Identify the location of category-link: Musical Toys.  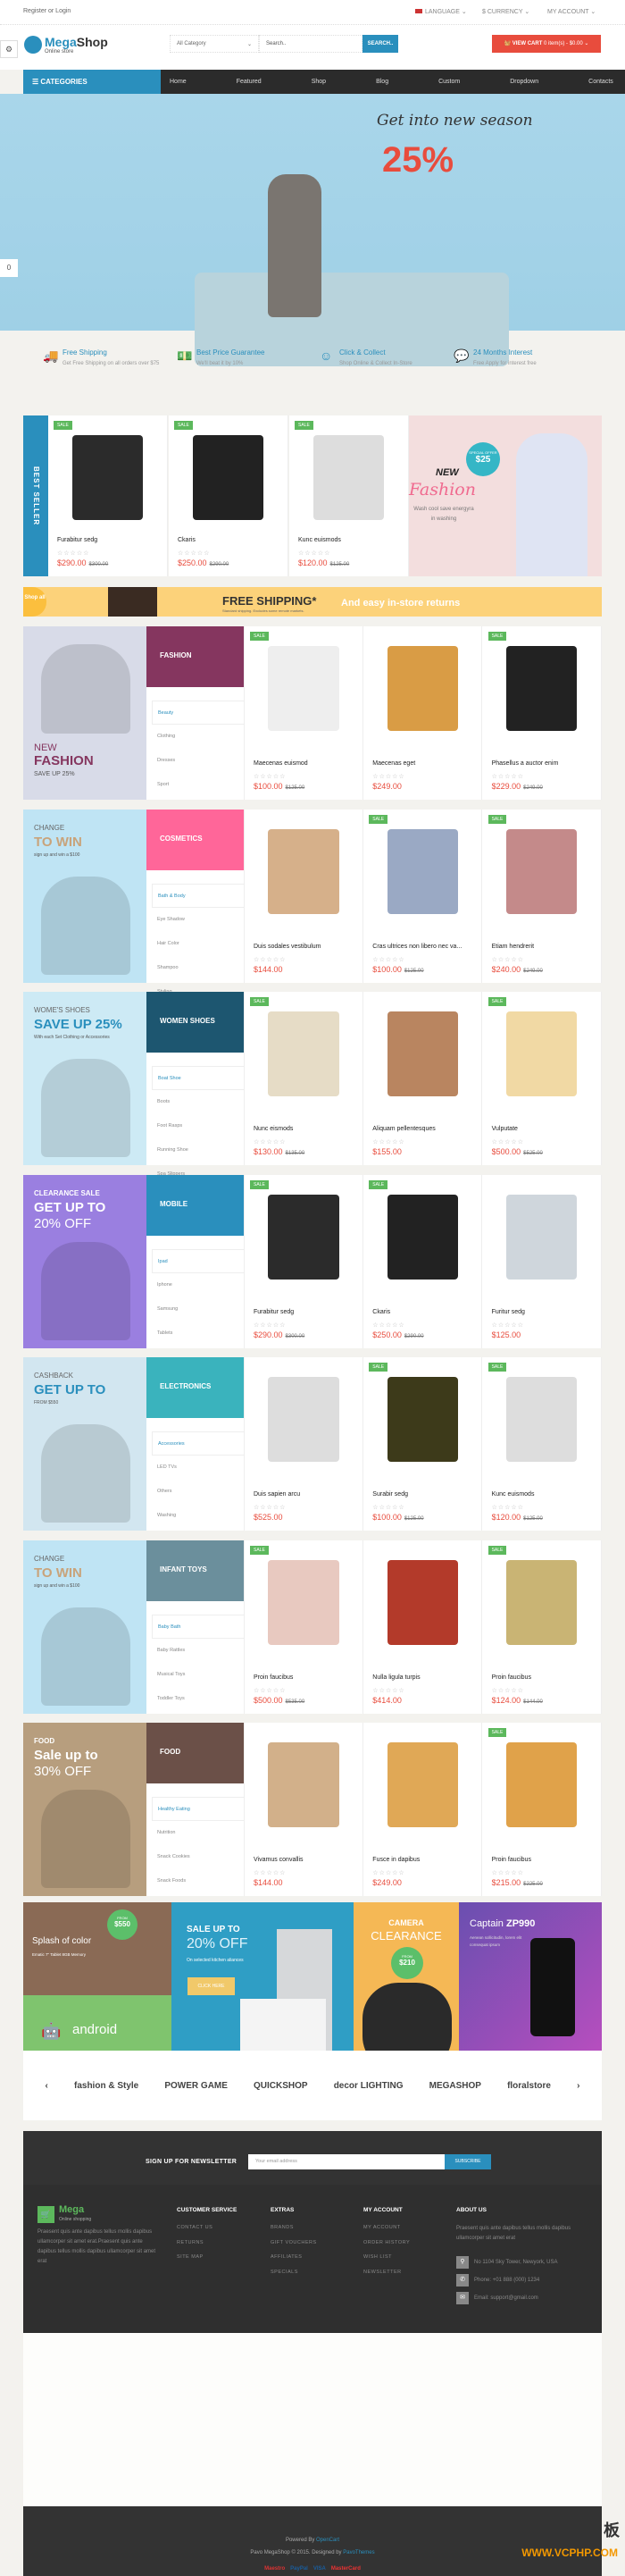
(195, 1675).